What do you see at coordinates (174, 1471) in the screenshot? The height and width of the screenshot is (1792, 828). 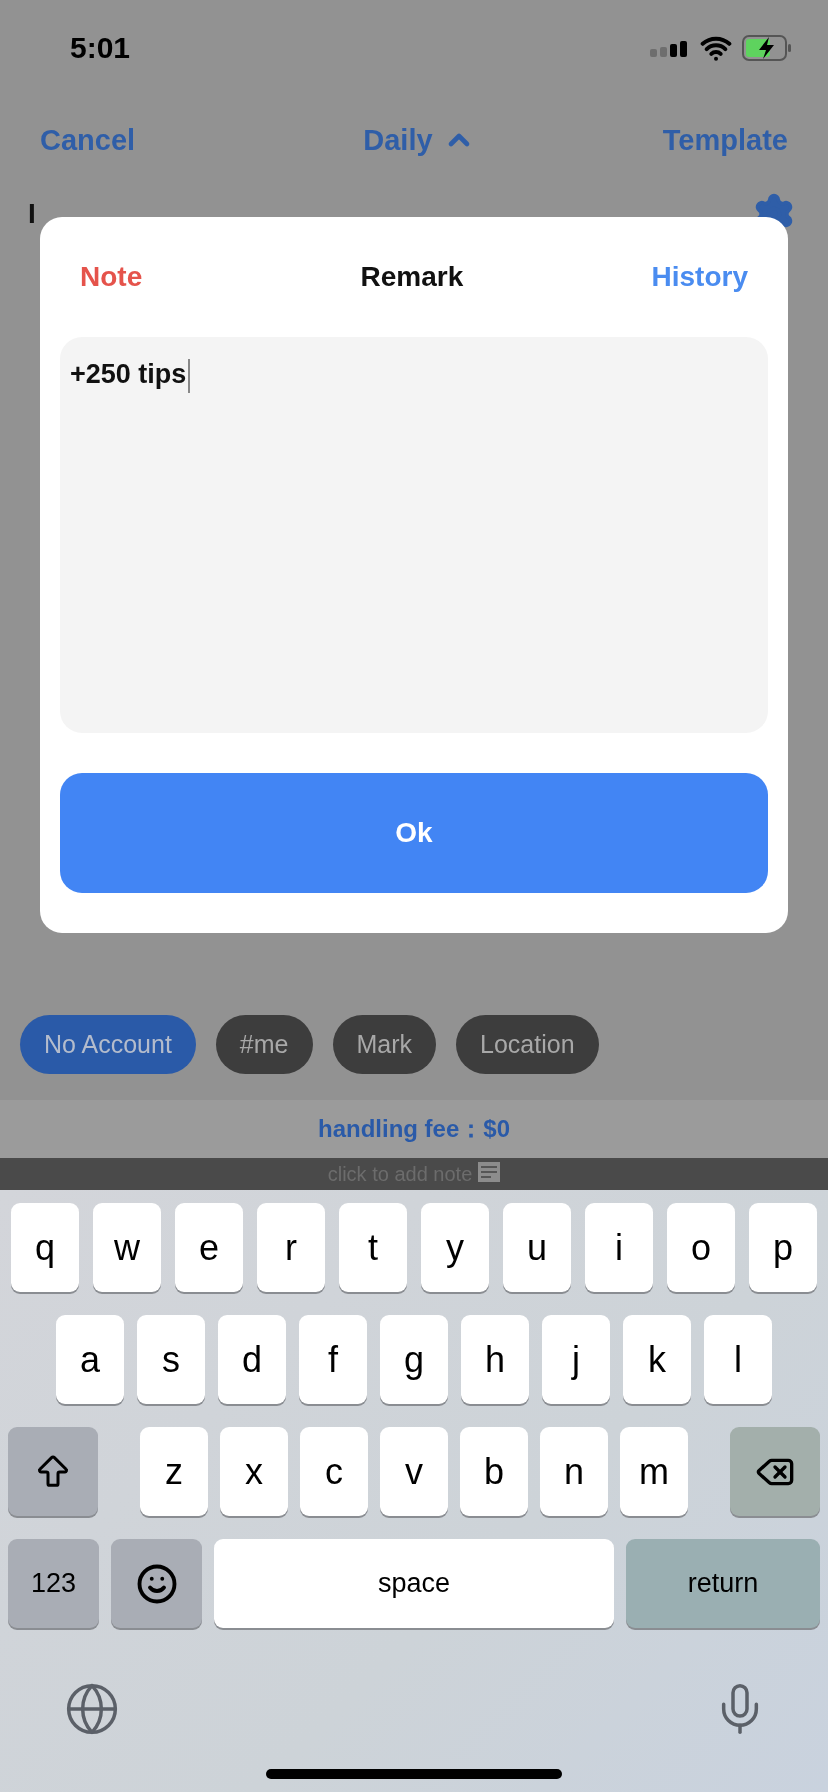 I see `letter-key: z` at bounding box center [174, 1471].